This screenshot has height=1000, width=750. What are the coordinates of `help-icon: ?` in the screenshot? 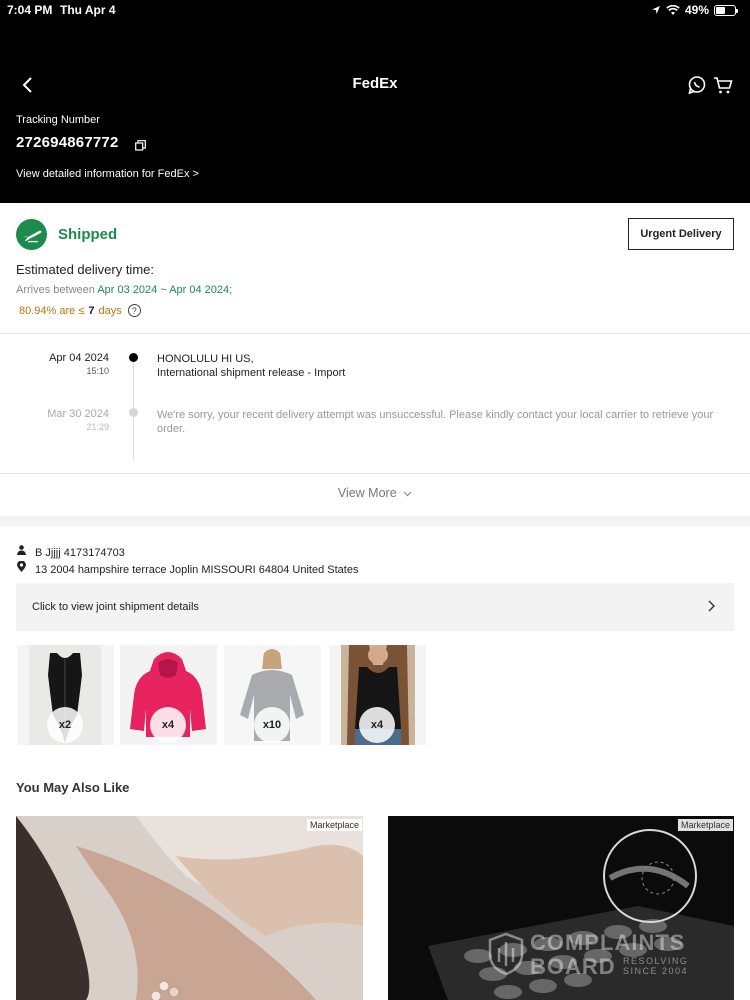 It's located at (134, 310).